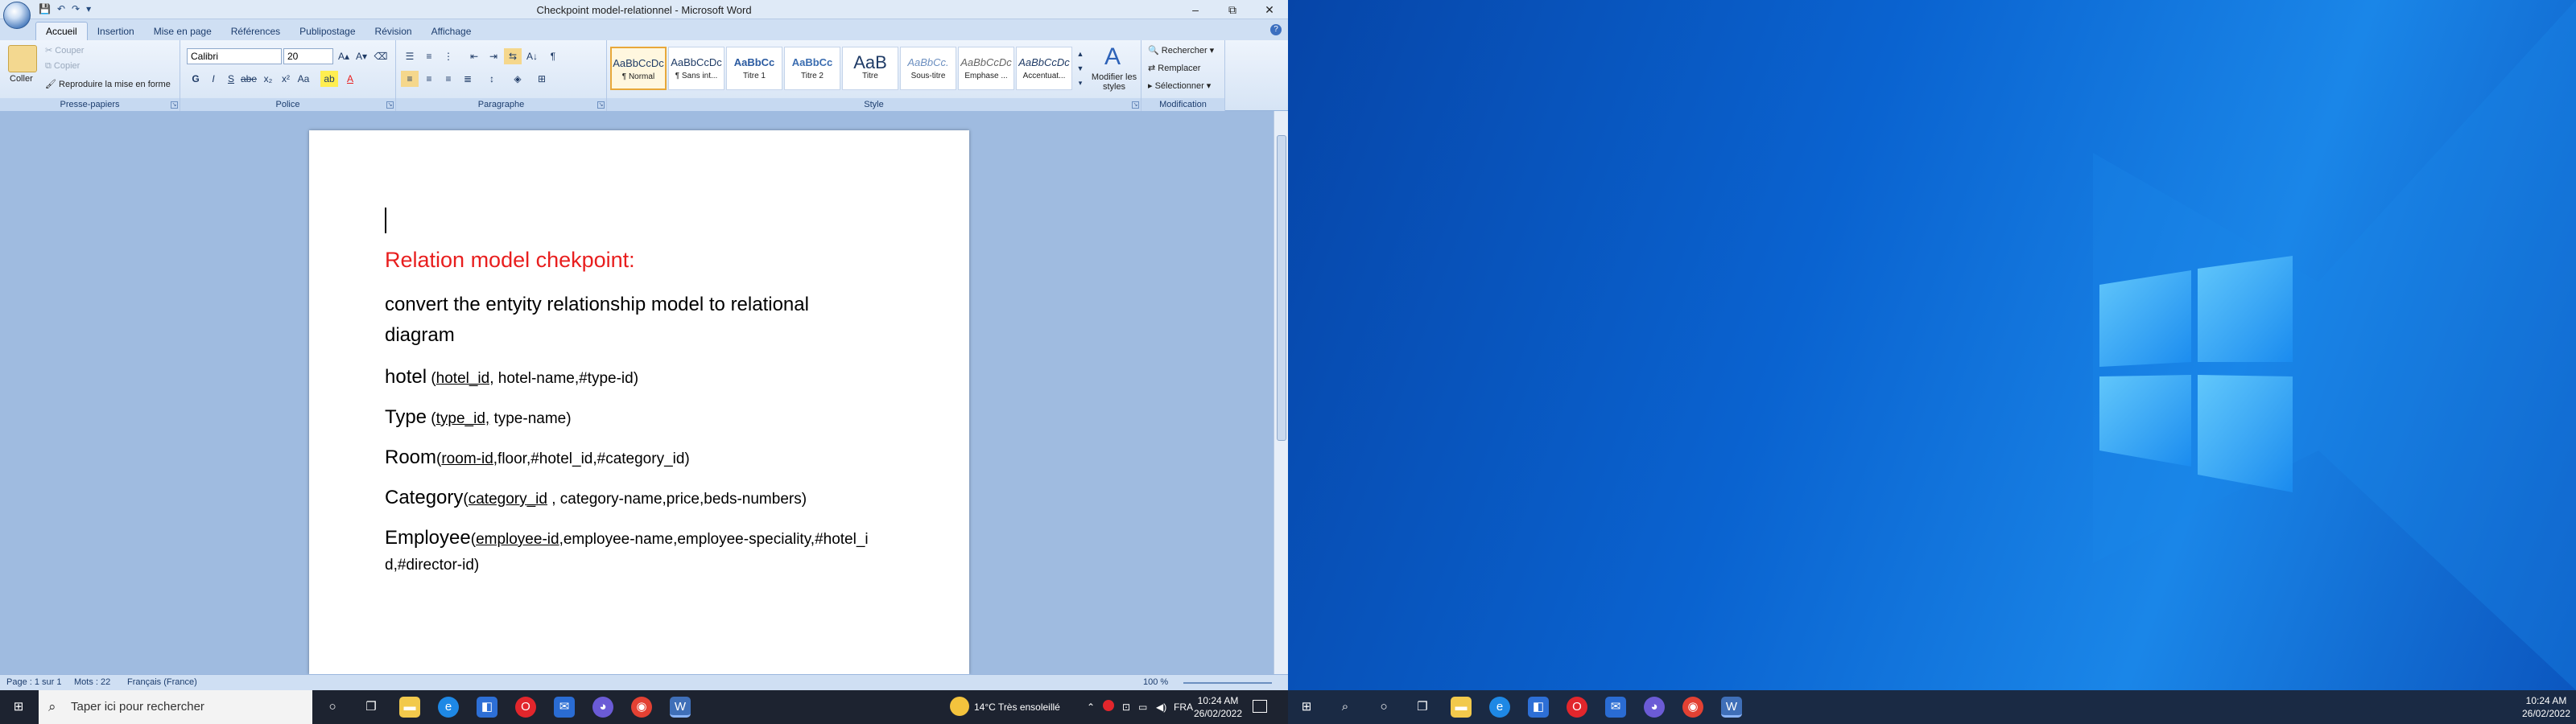 The image size is (2576, 724). What do you see at coordinates (1276, 29) in the screenshot?
I see `help-icon: ?` at bounding box center [1276, 29].